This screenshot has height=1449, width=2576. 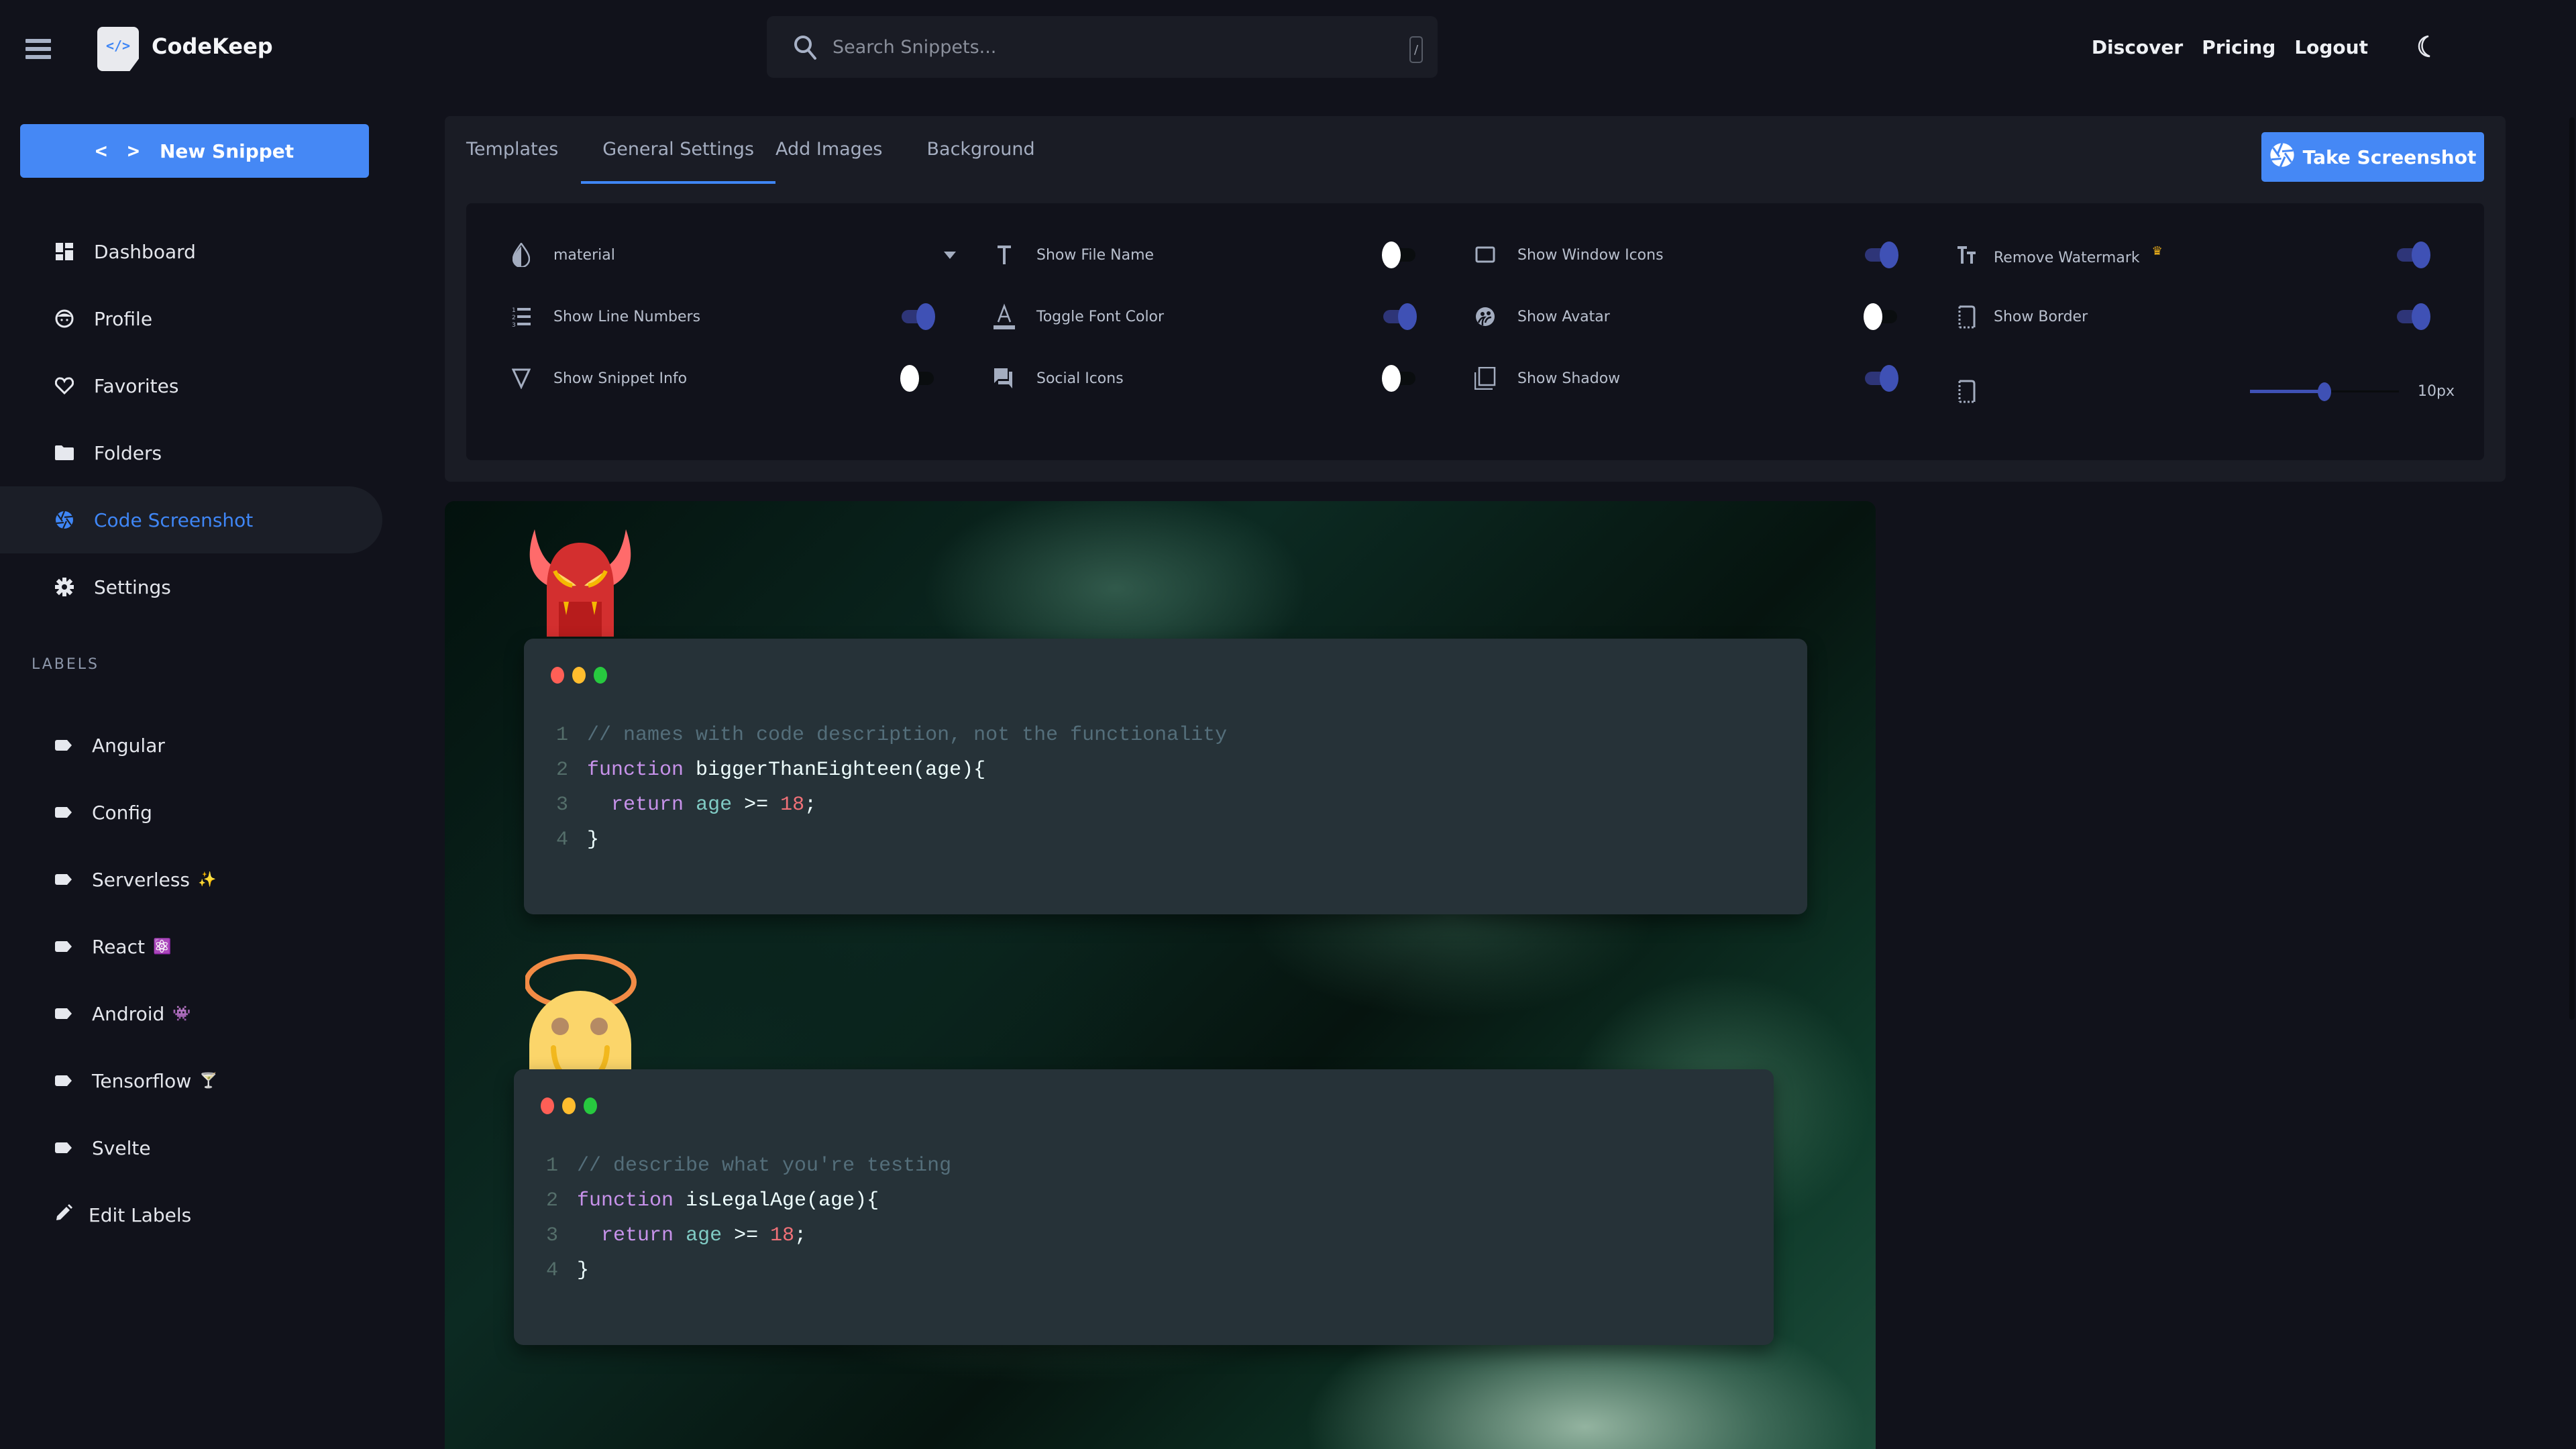 I want to click on toggle-show-border, so click(x=2413, y=316).